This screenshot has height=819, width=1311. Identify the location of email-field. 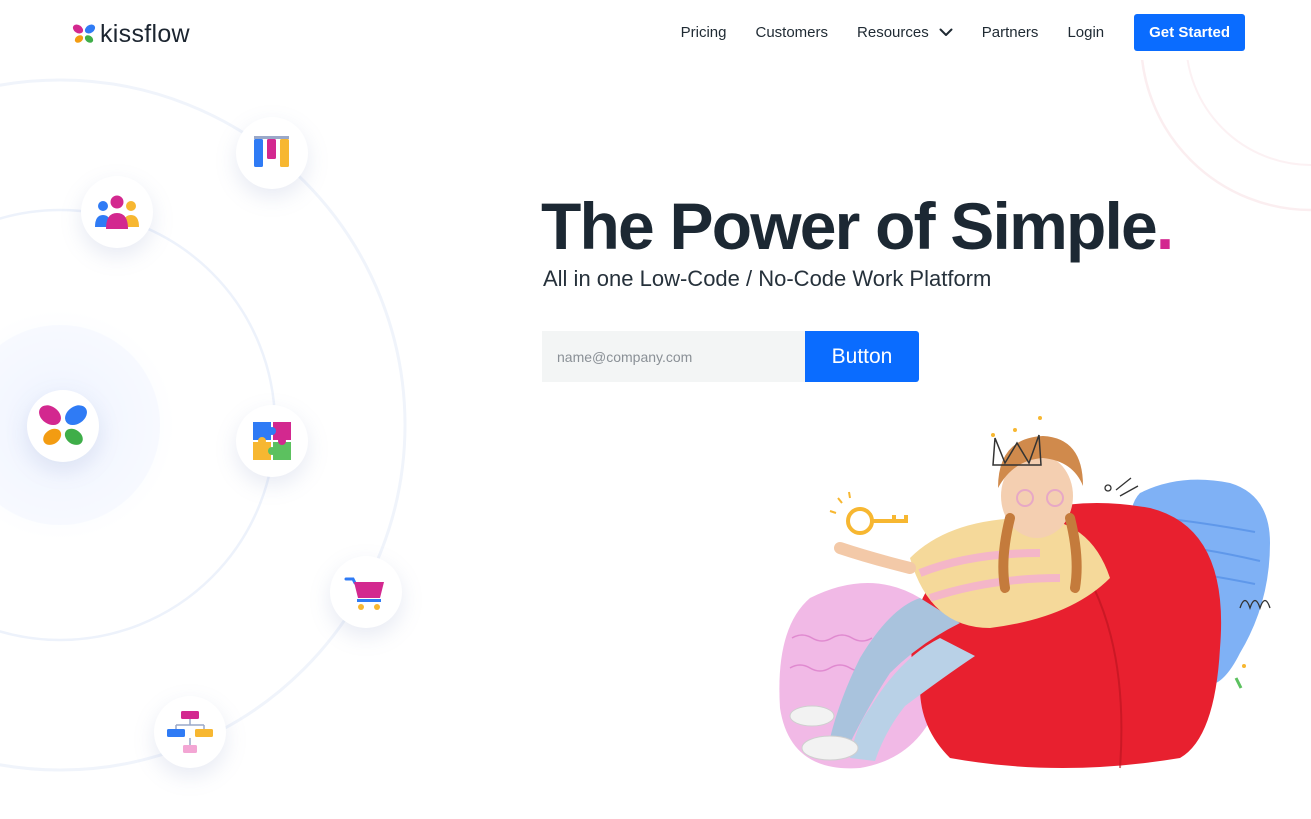
(673, 356).